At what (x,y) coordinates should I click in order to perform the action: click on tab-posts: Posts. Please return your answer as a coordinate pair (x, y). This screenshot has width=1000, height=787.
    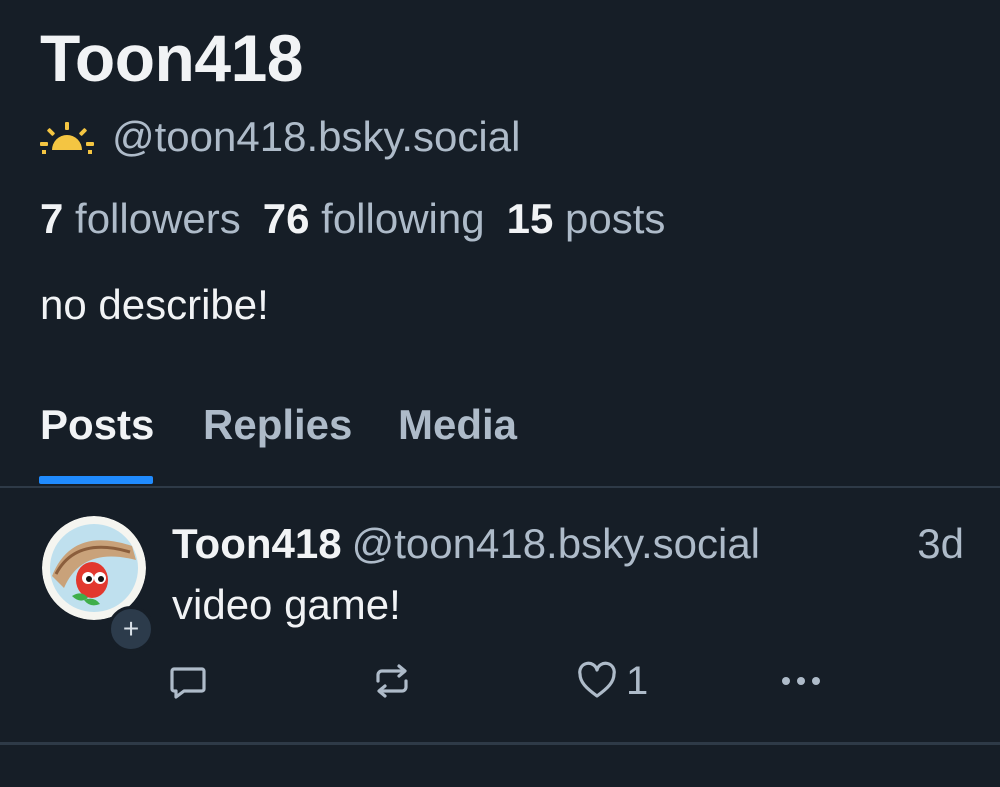
    Looking at the image, I should click on (97, 425).